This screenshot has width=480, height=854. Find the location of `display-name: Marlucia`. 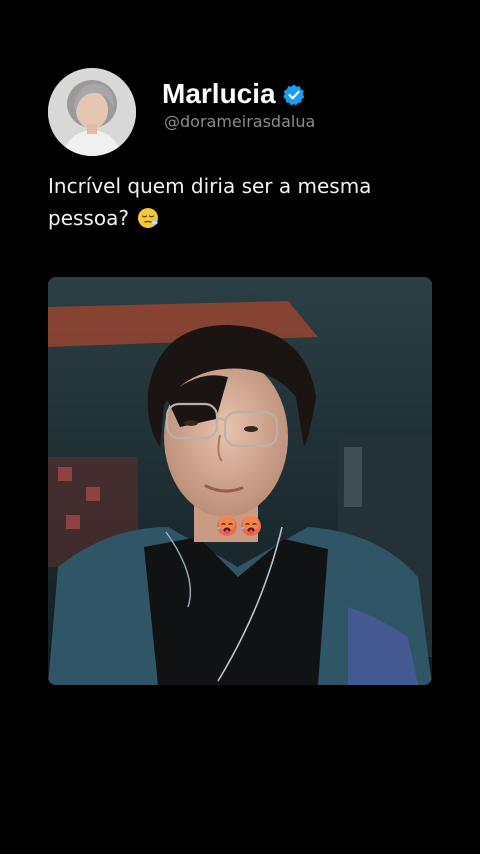

display-name: Marlucia is located at coordinates (234, 94).